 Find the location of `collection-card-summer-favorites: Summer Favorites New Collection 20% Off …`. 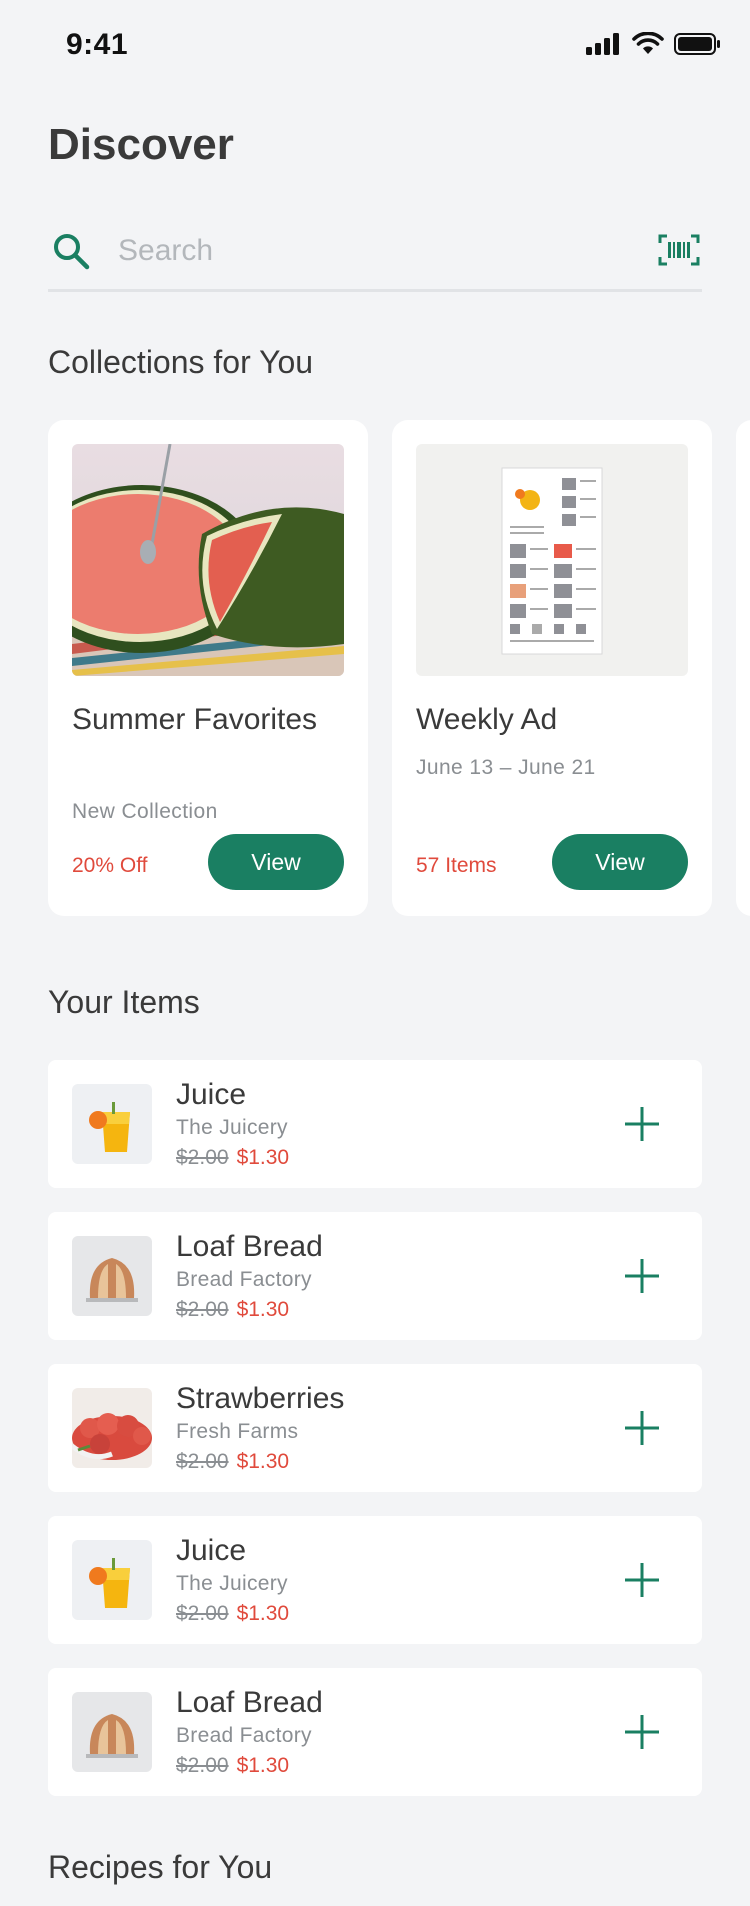

collection-card-summer-favorites: Summer Favorites New Collection 20% Off … is located at coordinates (208, 668).